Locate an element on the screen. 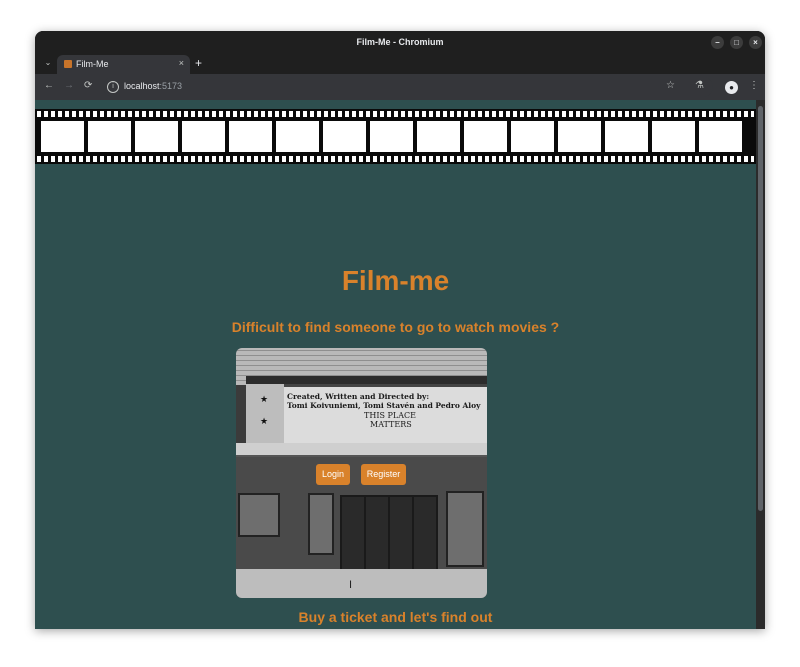 The image size is (800, 667). marquee-line: Created, Written and Directed by: is located at coordinates (358, 396).